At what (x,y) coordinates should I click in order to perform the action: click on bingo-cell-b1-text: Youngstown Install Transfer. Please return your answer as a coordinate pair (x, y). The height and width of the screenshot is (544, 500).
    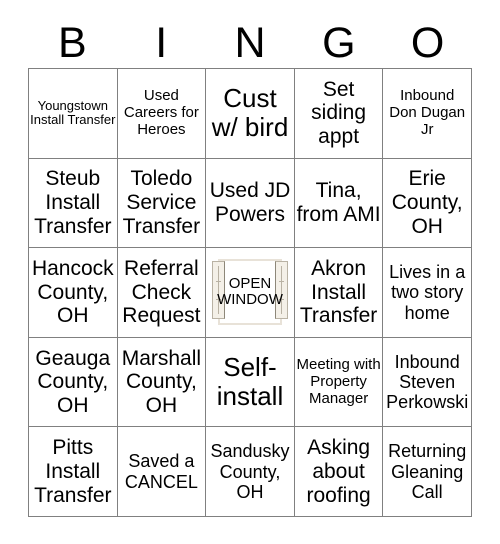
    Looking at the image, I should click on (73, 112).